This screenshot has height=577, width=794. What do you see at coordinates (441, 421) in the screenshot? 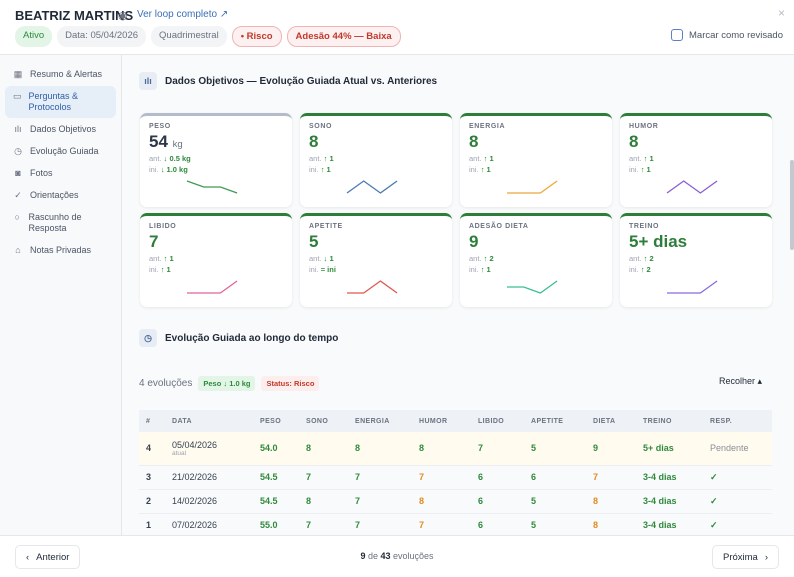
I see `column-header: HUMOR` at bounding box center [441, 421].